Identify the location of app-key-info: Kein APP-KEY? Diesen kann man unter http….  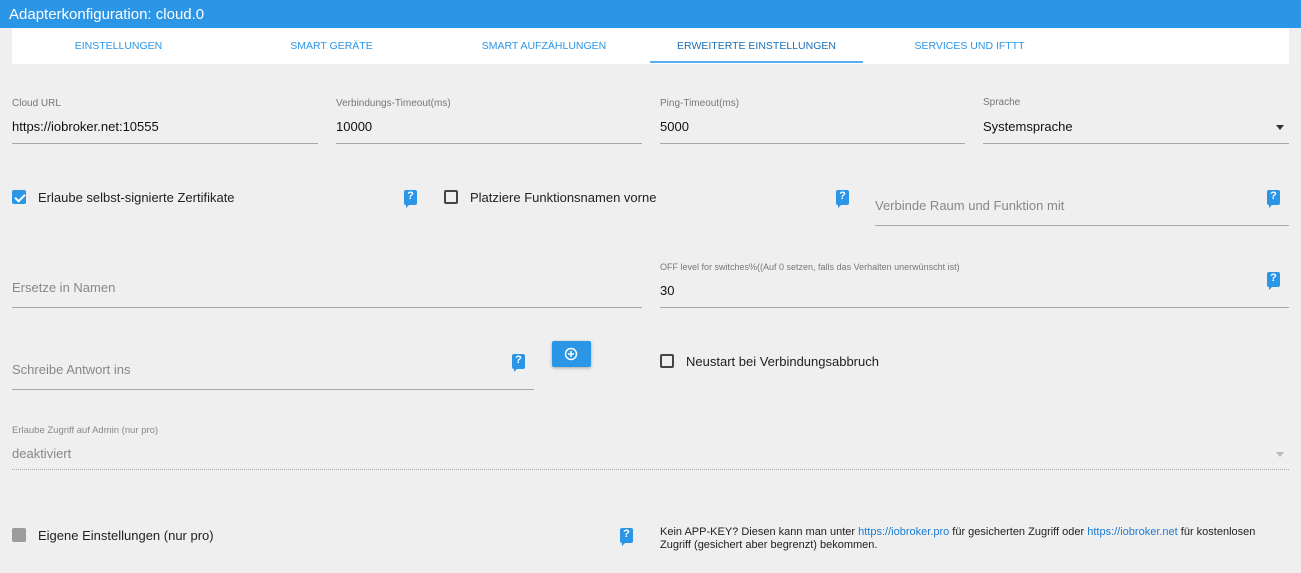
(960, 539).